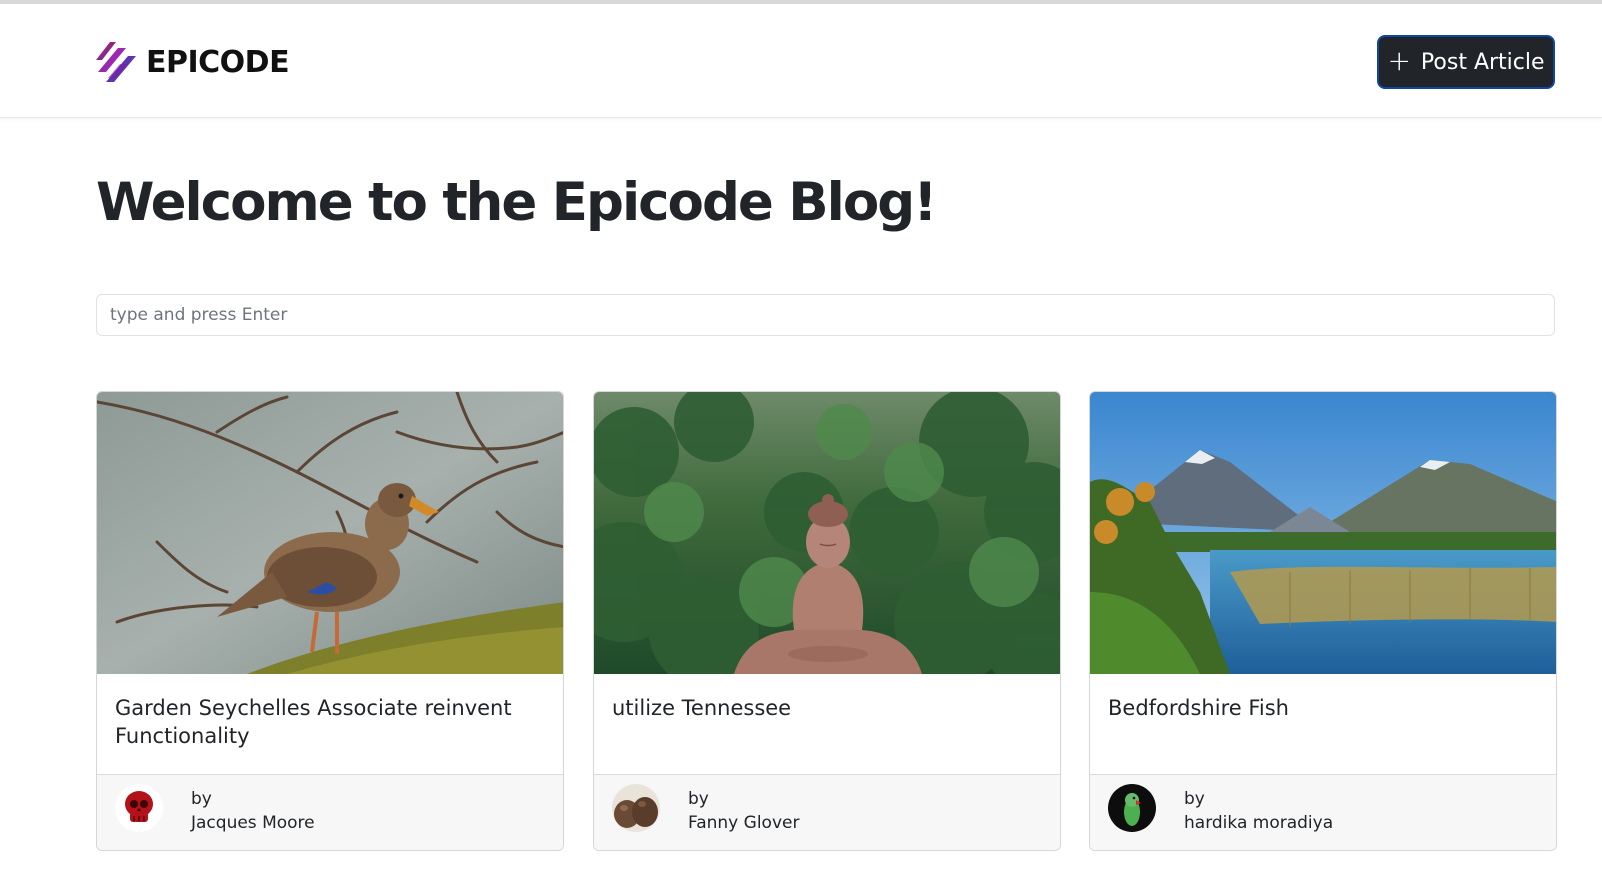 The width and height of the screenshot is (1602, 885). Describe the element at coordinates (825, 315) in the screenshot. I see `search-input` at that location.